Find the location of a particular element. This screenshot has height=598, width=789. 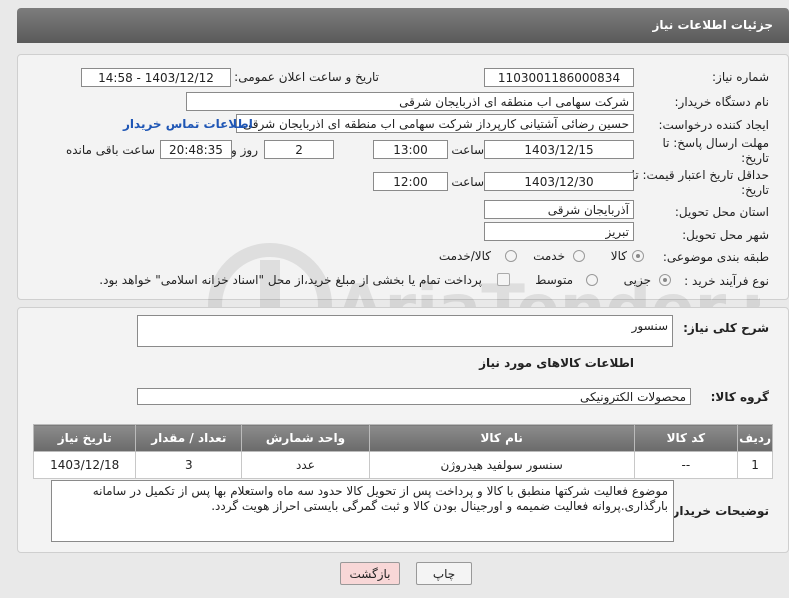

buyer-notes-label: توضیحات خریدار: is located at coordinates (718, 511).